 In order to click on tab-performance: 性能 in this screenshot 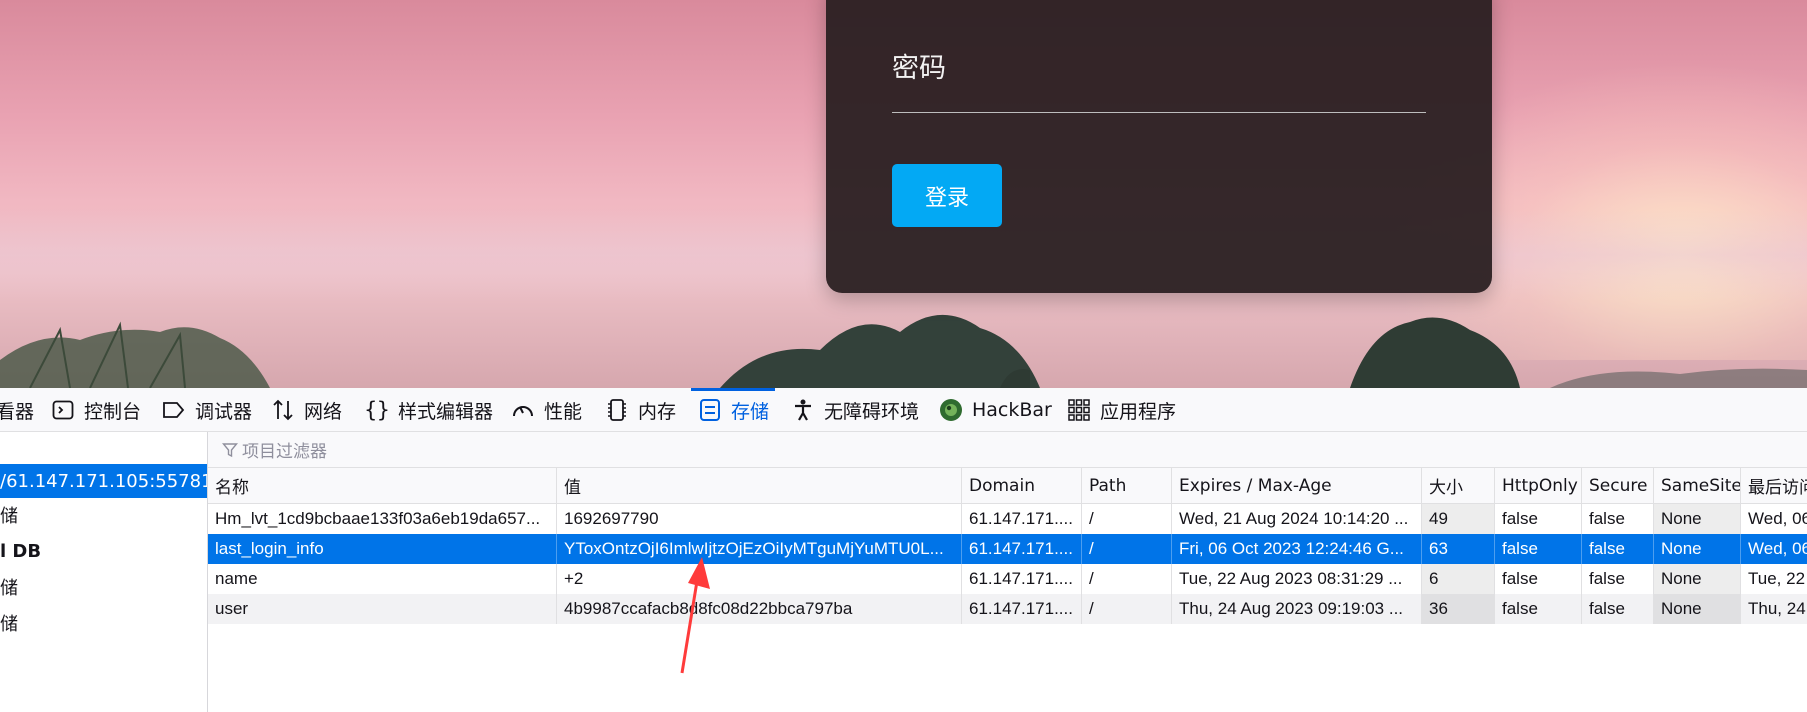, I will do `click(546, 410)`.